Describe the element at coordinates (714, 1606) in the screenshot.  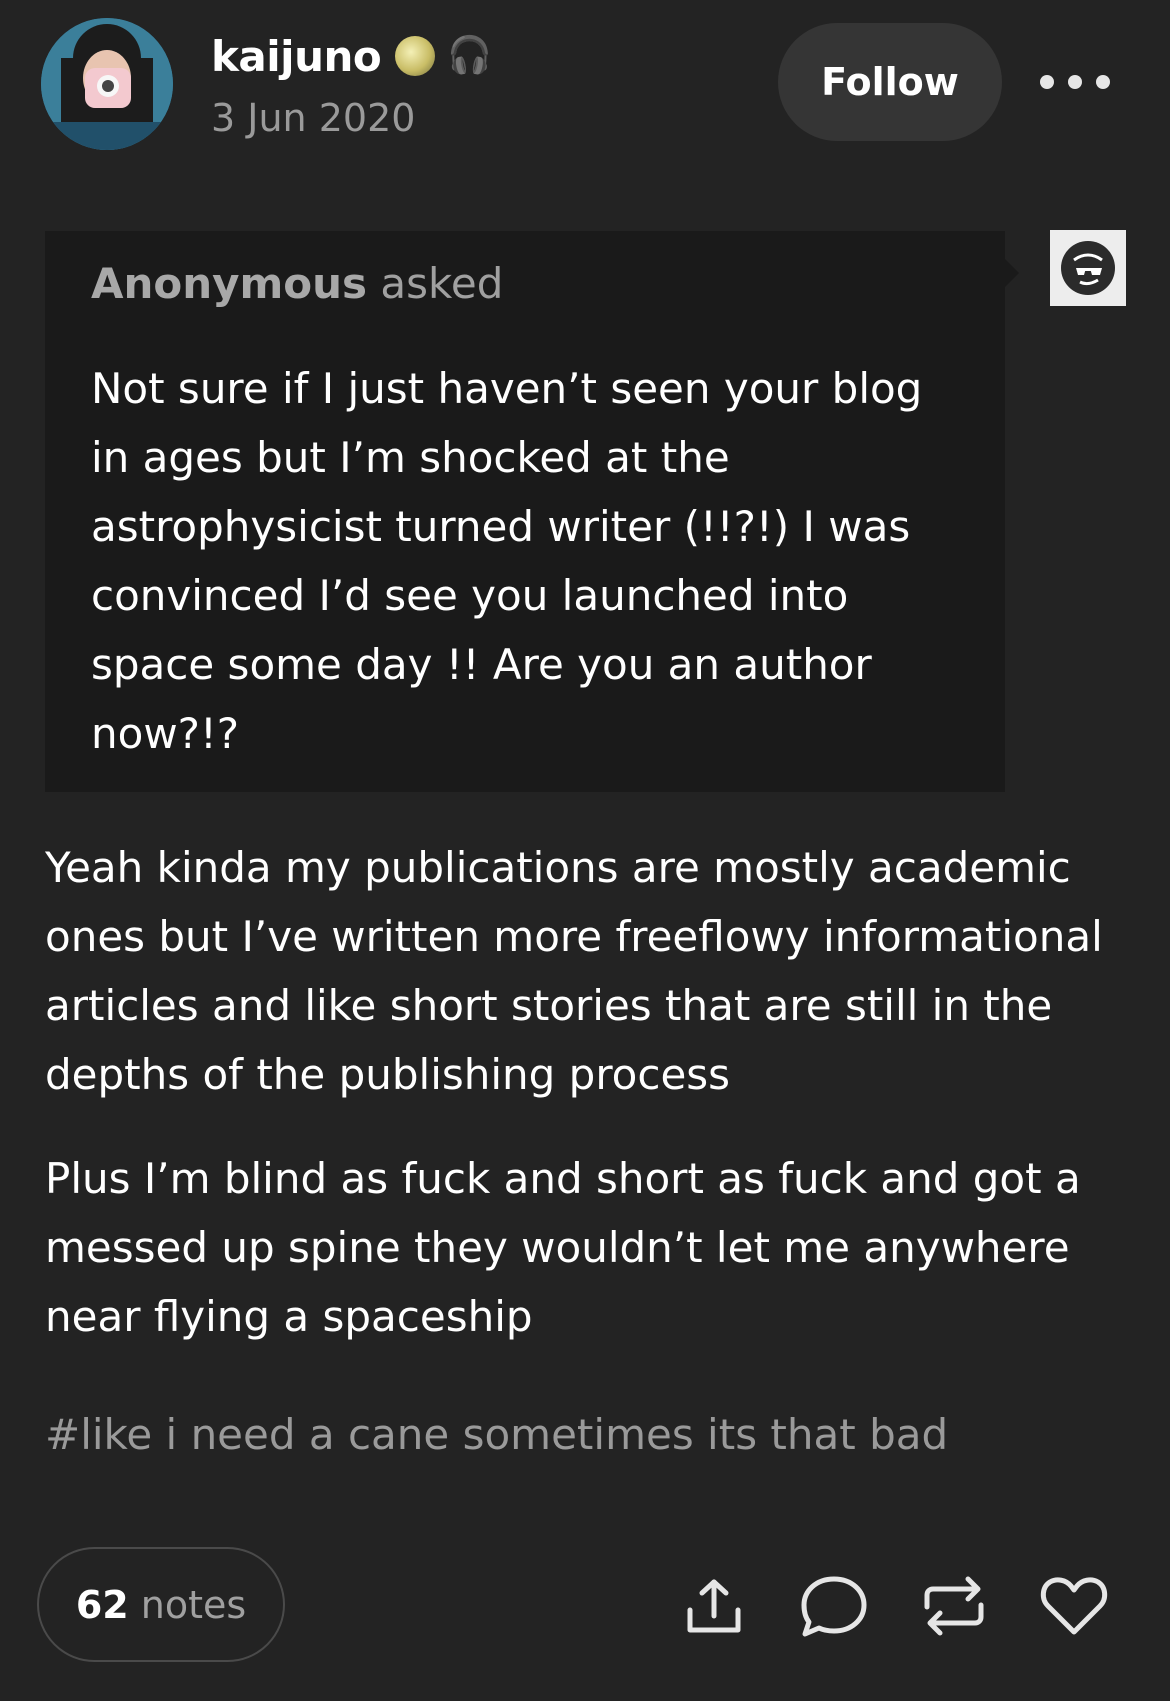
I see `share-icon` at that location.